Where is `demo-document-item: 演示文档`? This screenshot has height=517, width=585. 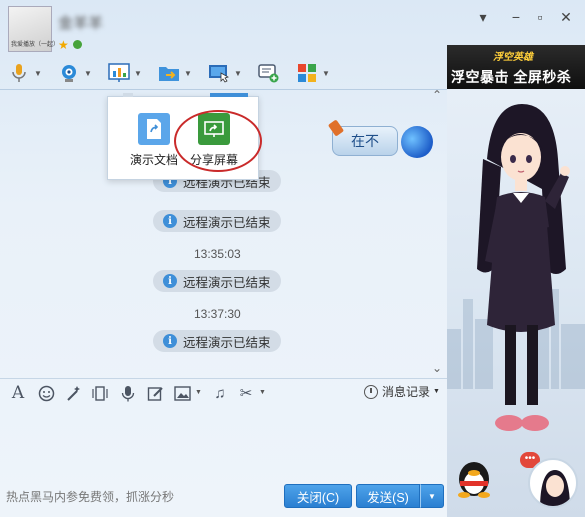
demo-document-item: 演示文档 is located at coordinates (154, 139).